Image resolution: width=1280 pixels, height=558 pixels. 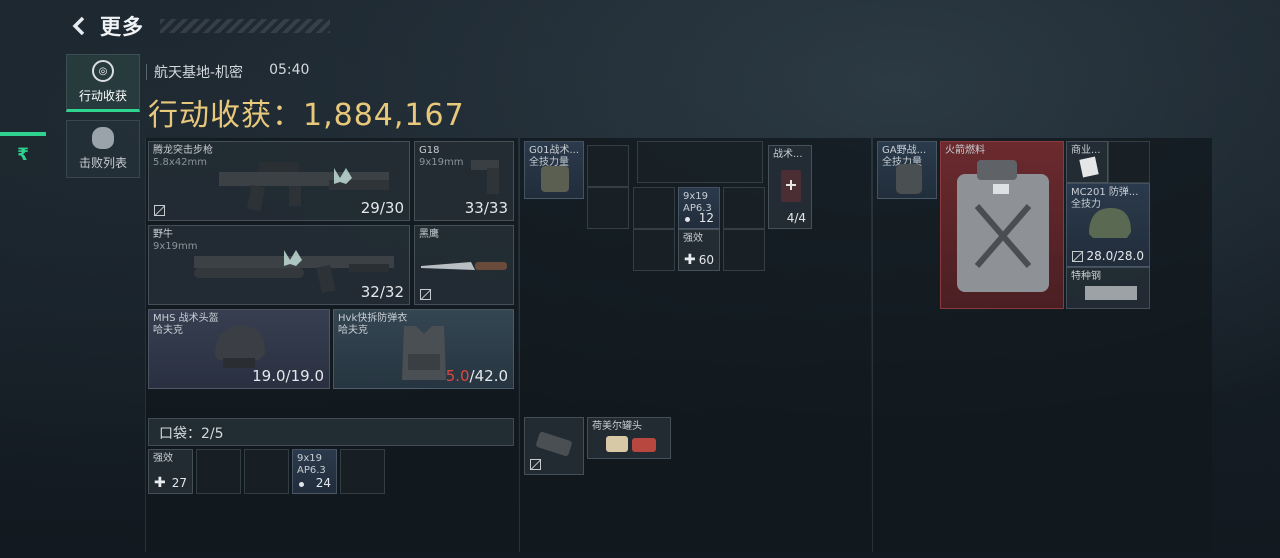 What do you see at coordinates (279, 181) in the screenshot?
I see `primary-weapon-slot: 腾龙突击步枪 5.8x42mm 29/30` at bounding box center [279, 181].